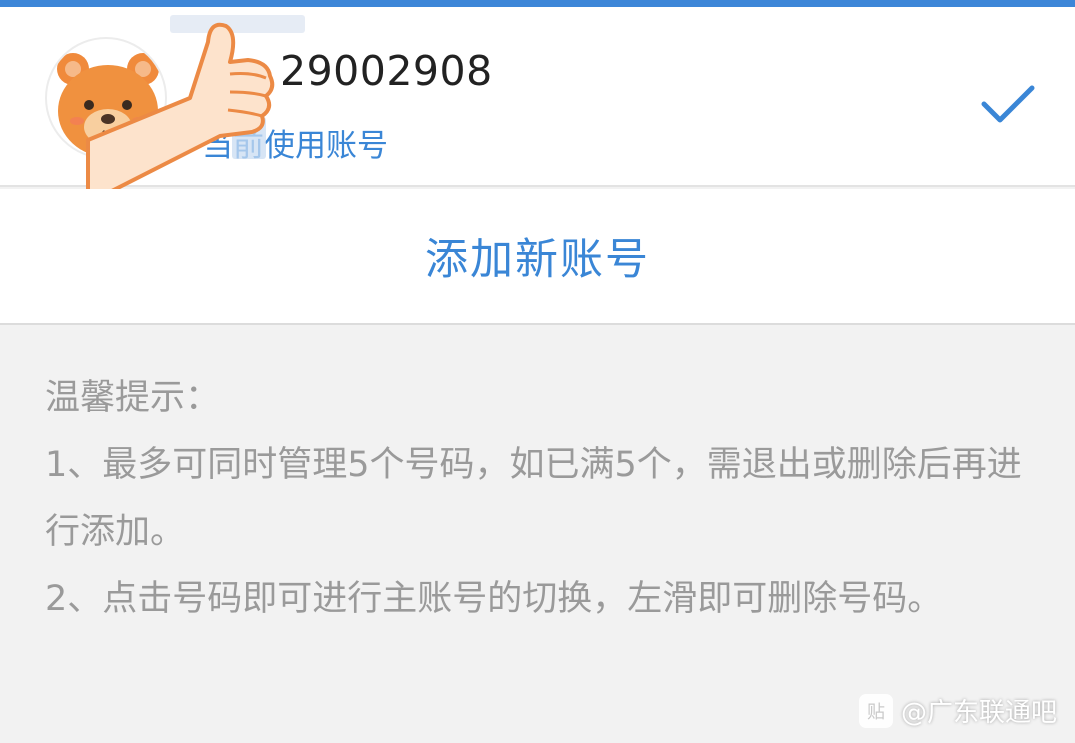 This screenshot has width=1075, height=743. I want to click on tip-item: 1、最多可同时管理5个号码，如已满5个，需退出或删除后再进行添加。, so click(533, 498).